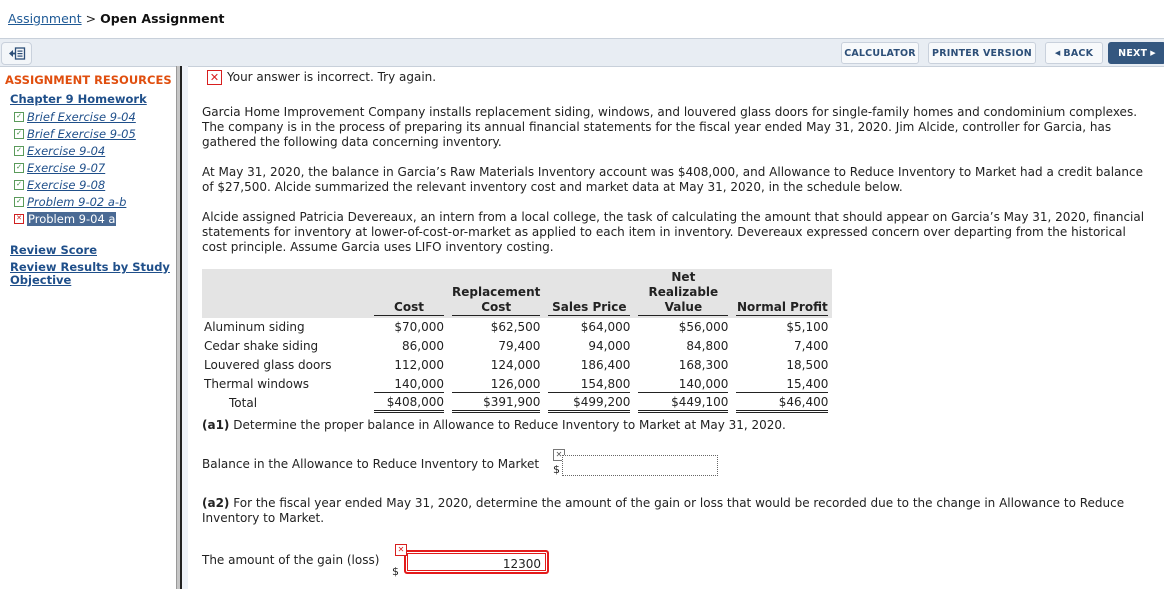 The image size is (1164, 589). What do you see at coordinates (683, 403) in the screenshot?
I see `total-cell: $449,100` at bounding box center [683, 403].